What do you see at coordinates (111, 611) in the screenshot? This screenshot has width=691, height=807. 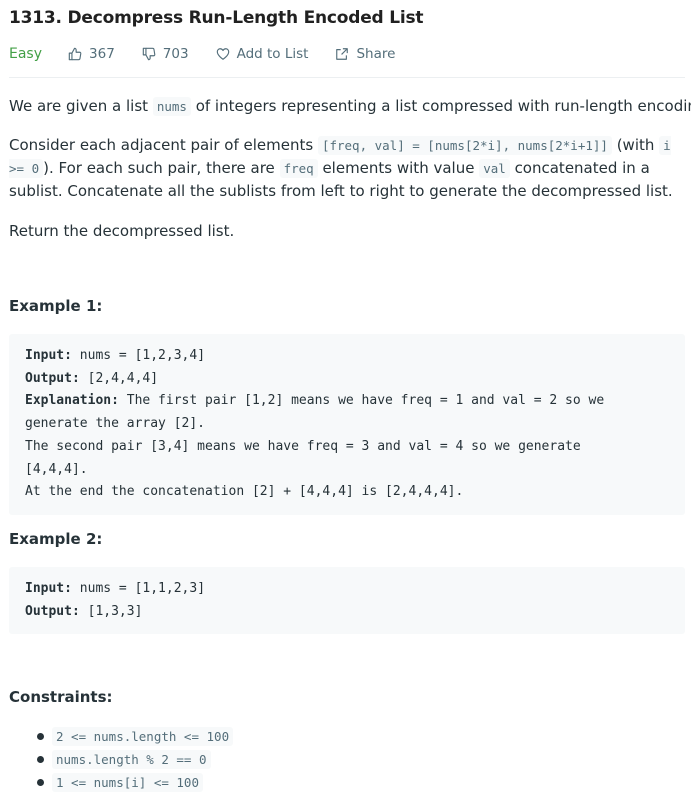 I see `output-value: [1,3,3]` at bounding box center [111, 611].